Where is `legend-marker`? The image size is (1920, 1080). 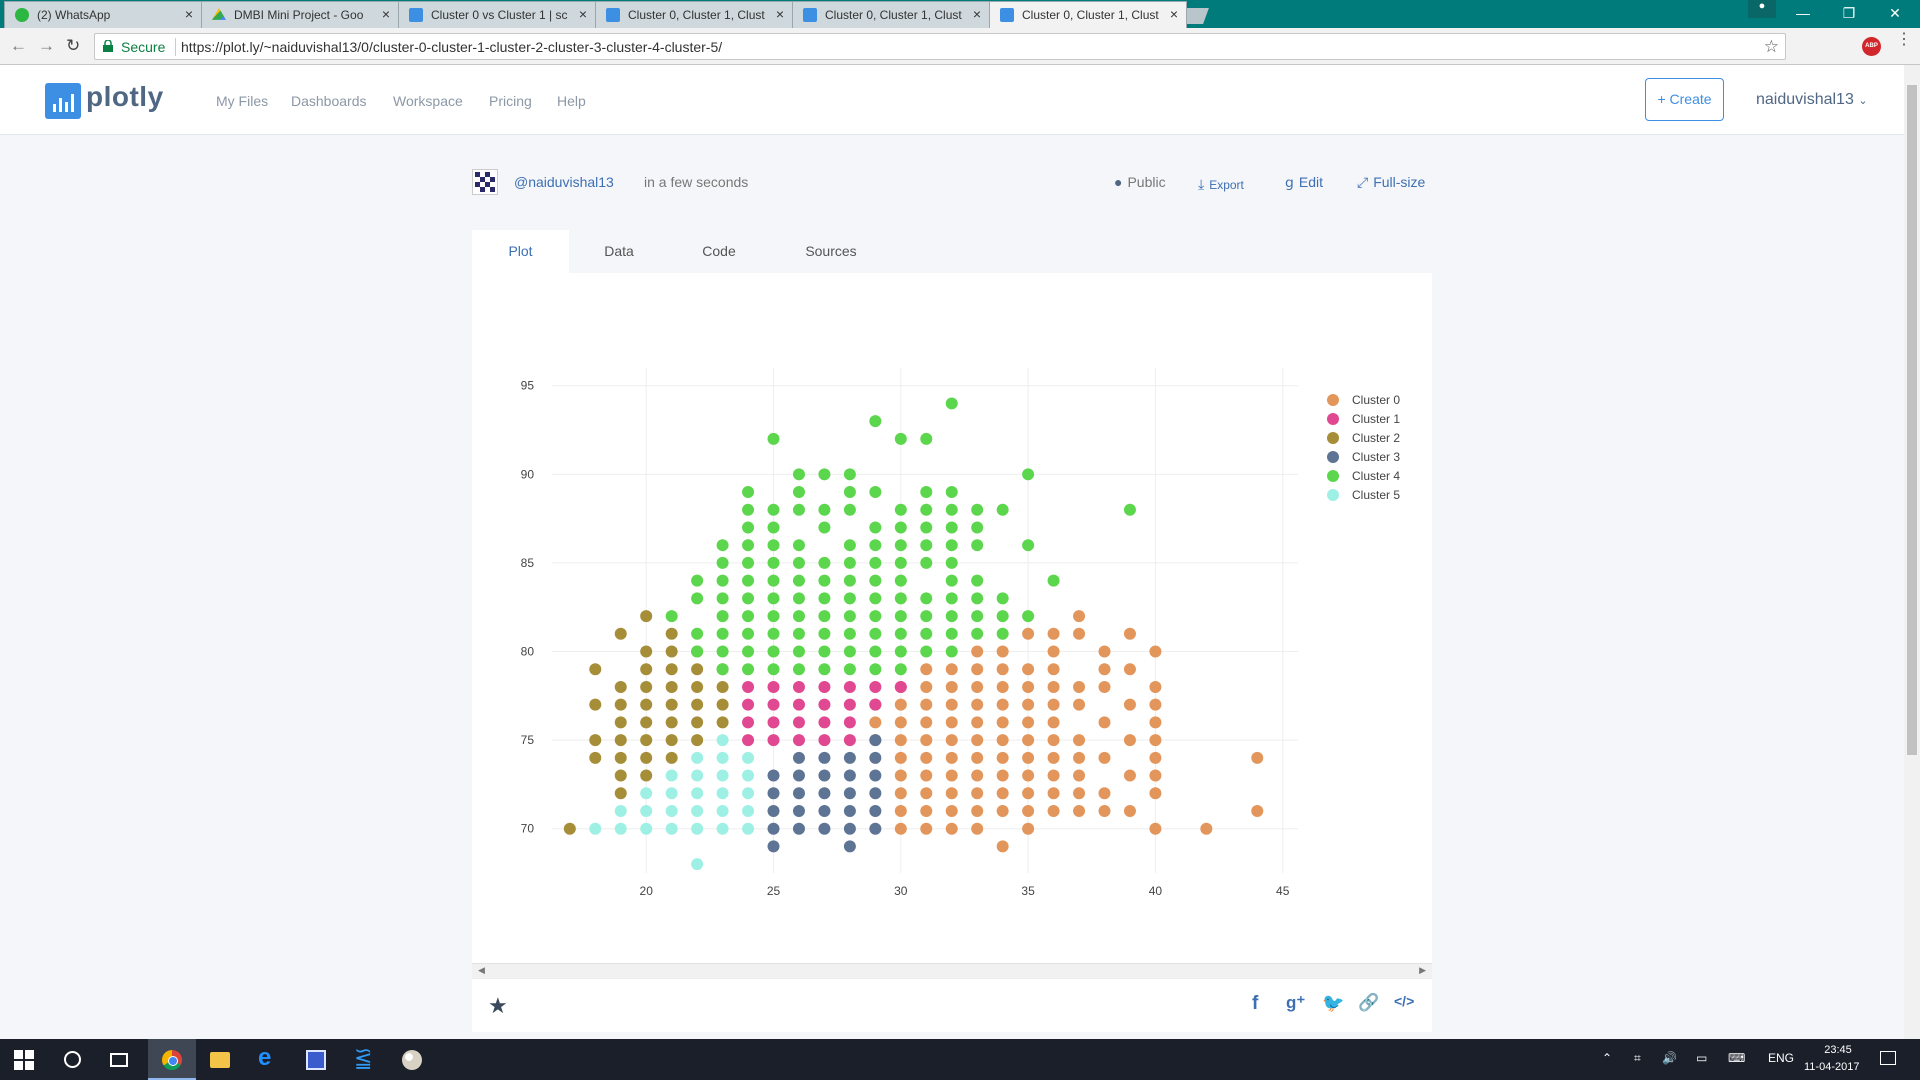
legend-marker is located at coordinates (1333, 495).